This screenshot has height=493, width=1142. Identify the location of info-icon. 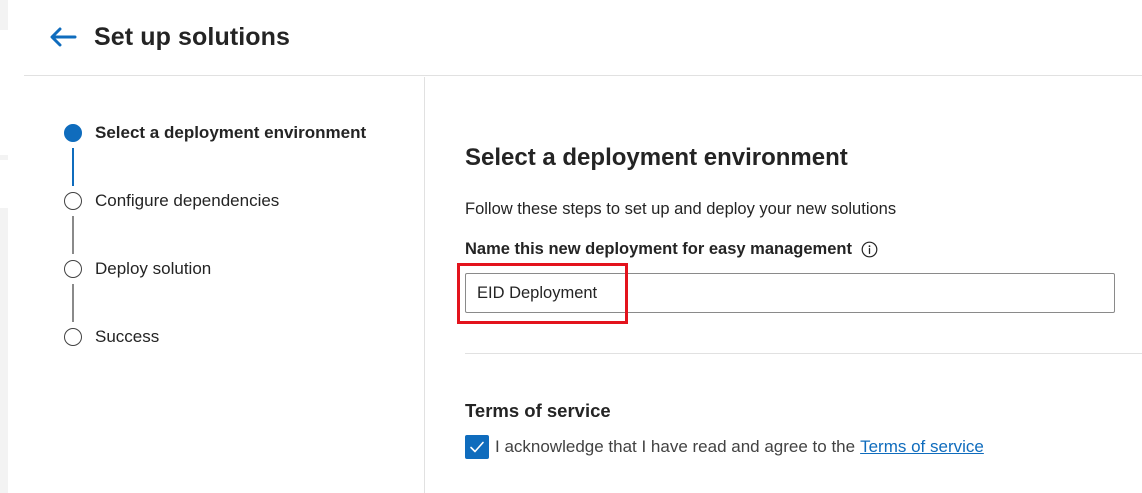
(869, 249).